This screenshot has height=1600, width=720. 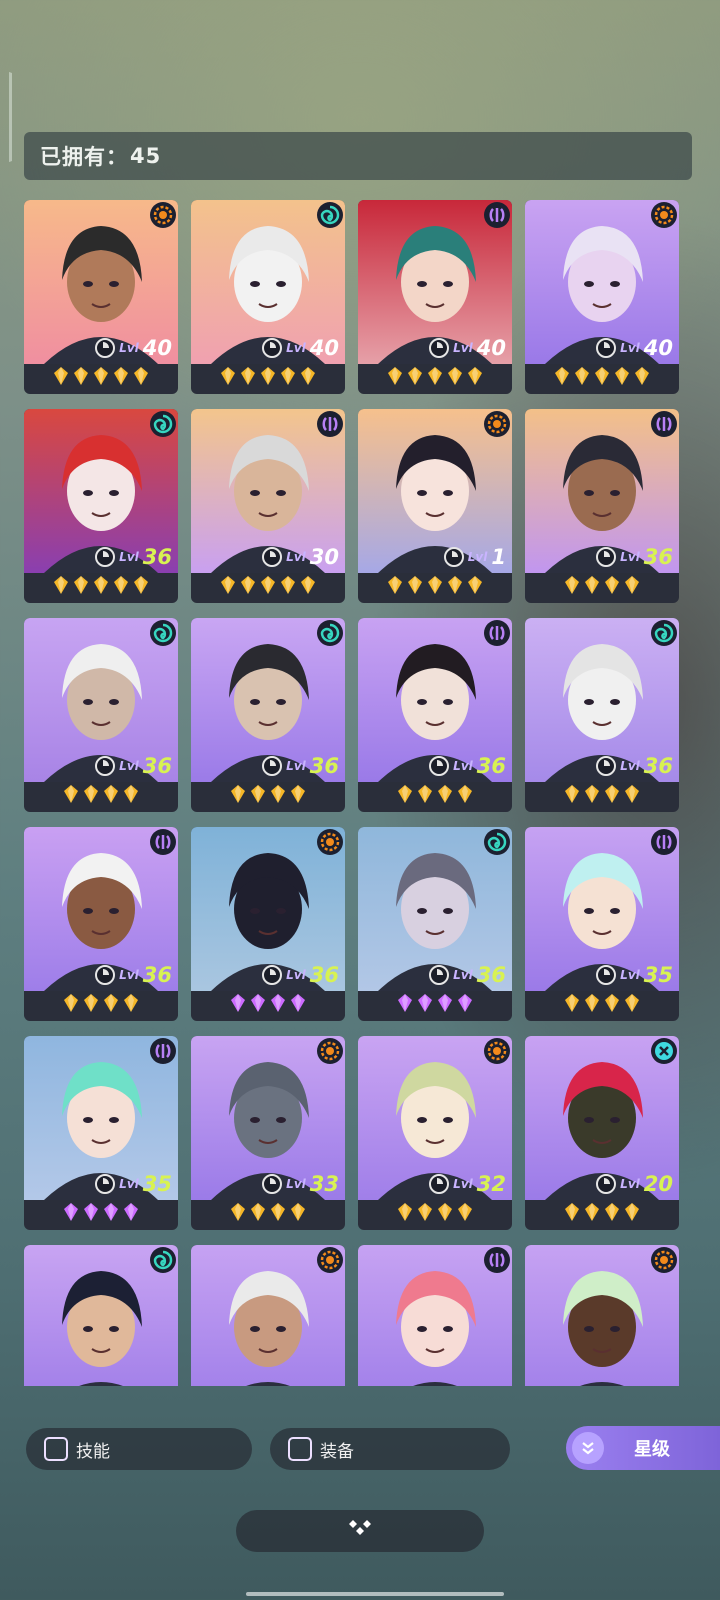 I want to click on sort-by-star-button: 星级, so click(x=643, y=1448).